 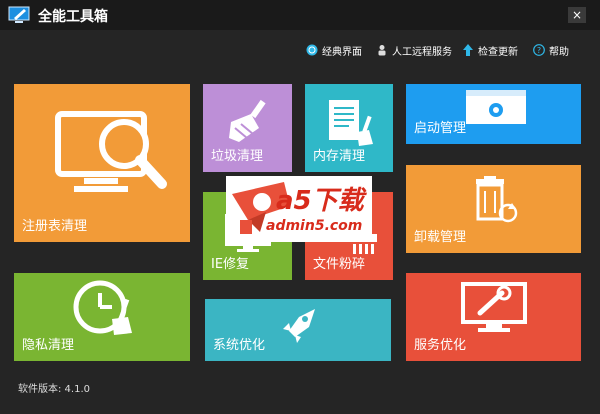 I want to click on help-label: 帮助, so click(x=559, y=52).